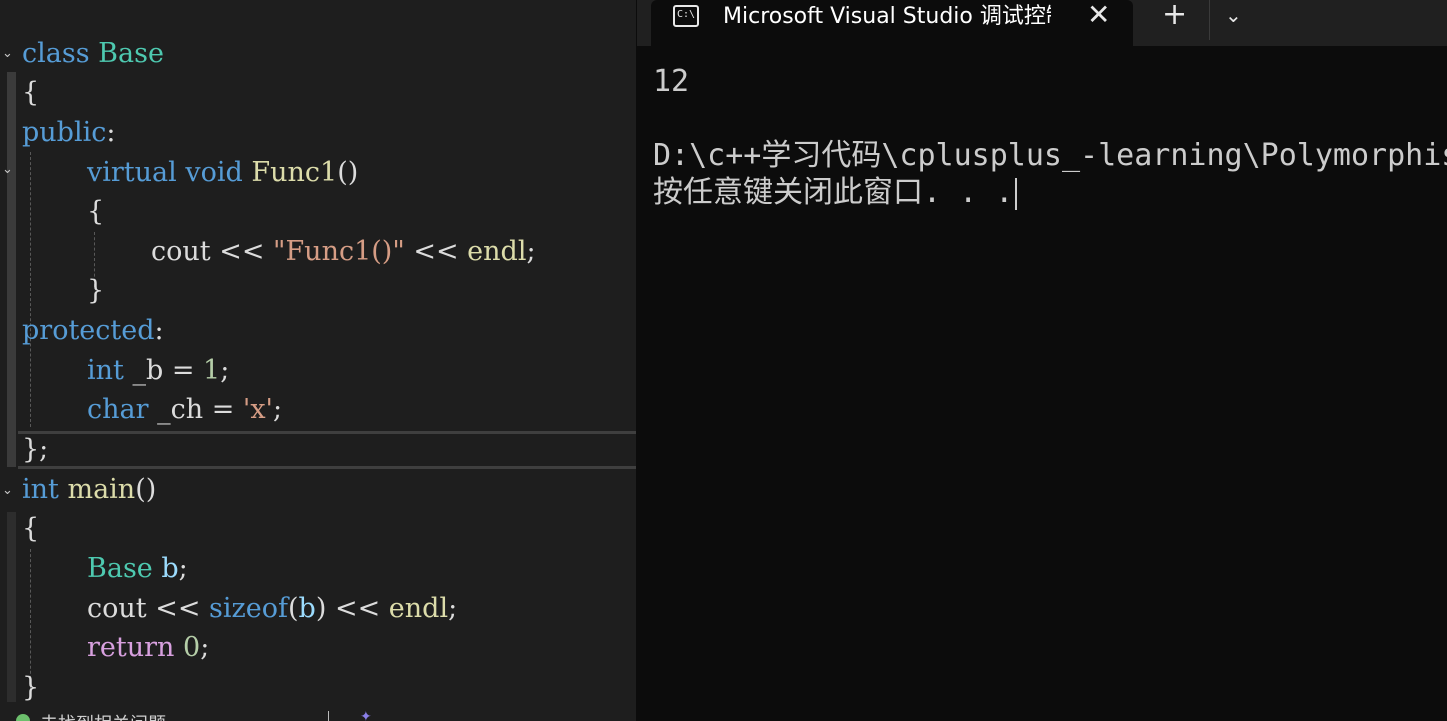 Image resolution: width=1447 pixels, height=721 pixels. I want to click on tab-title: Microsoft Visual Studio 调试控制台, so click(887, 16).